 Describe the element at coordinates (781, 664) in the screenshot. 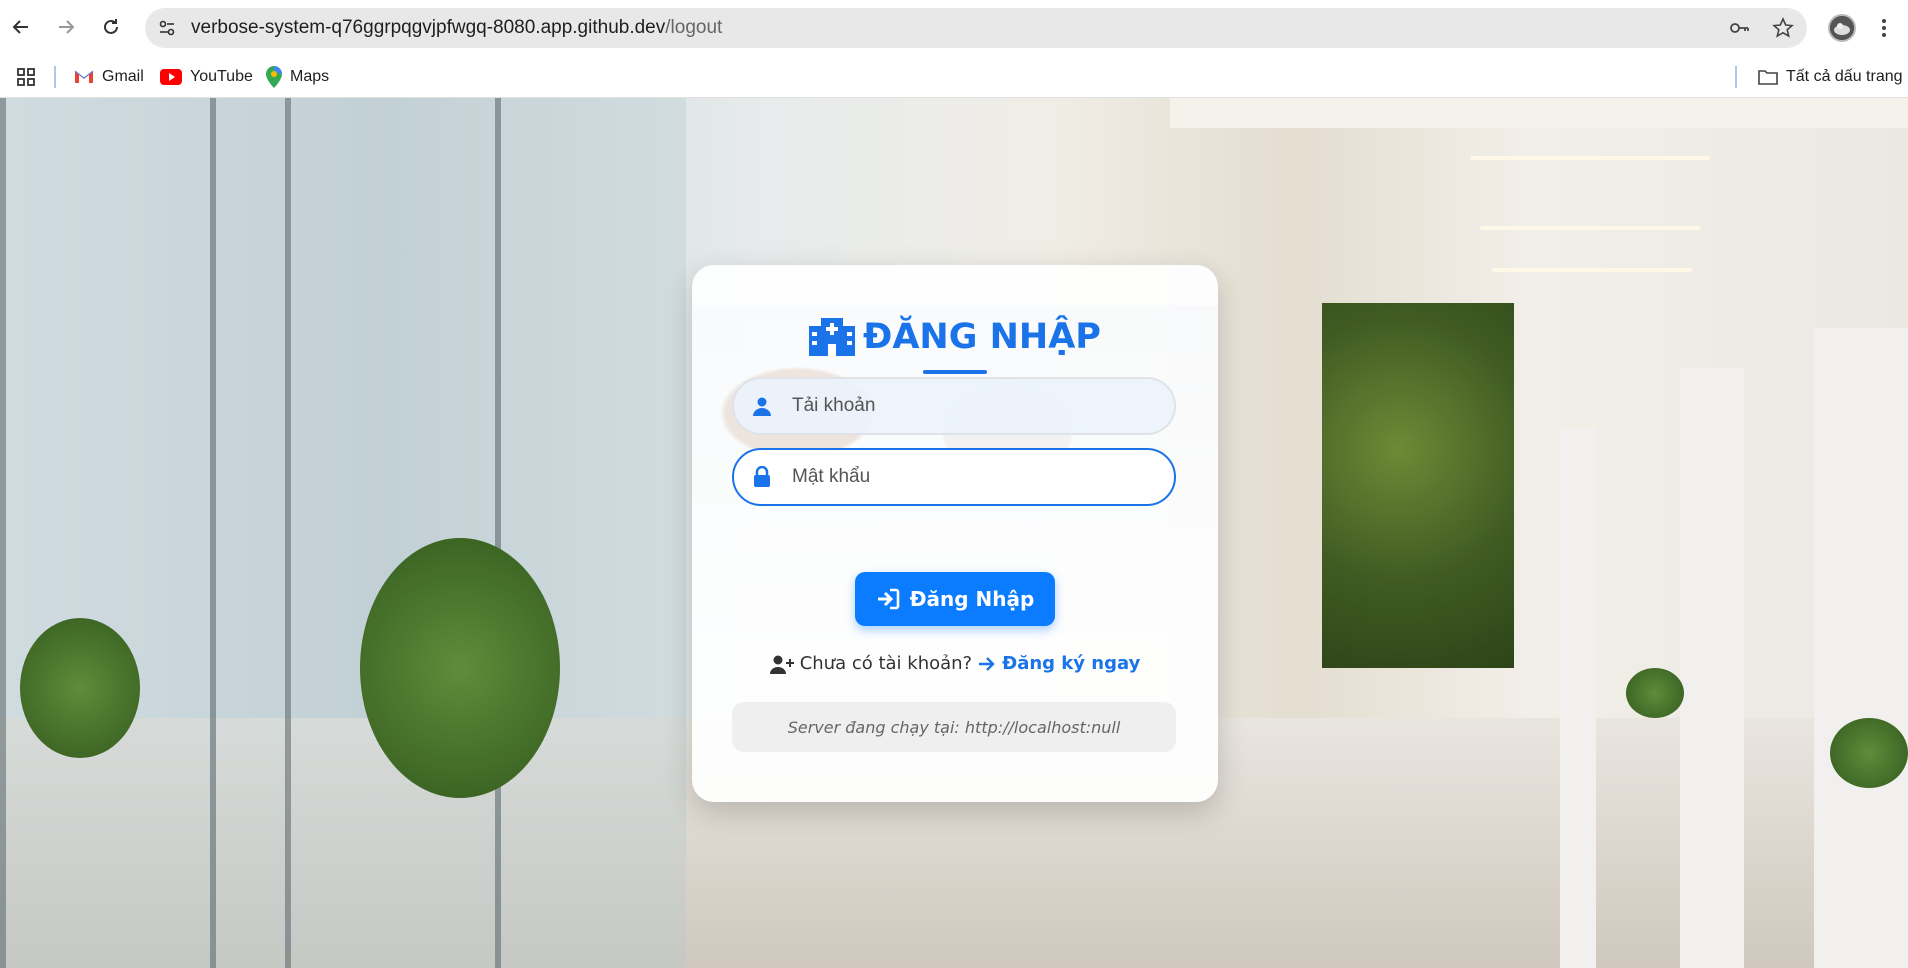

I see `user-plus-icon` at that location.